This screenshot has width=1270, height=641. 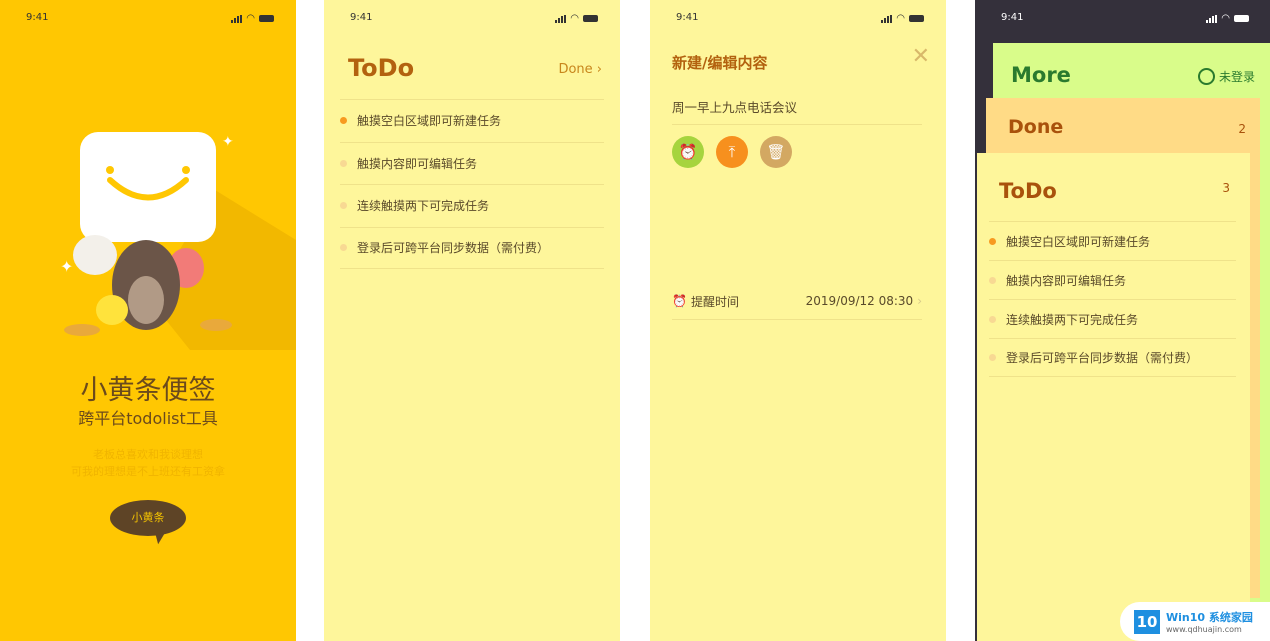 I want to click on done-link: Done ›, so click(x=580, y=69).